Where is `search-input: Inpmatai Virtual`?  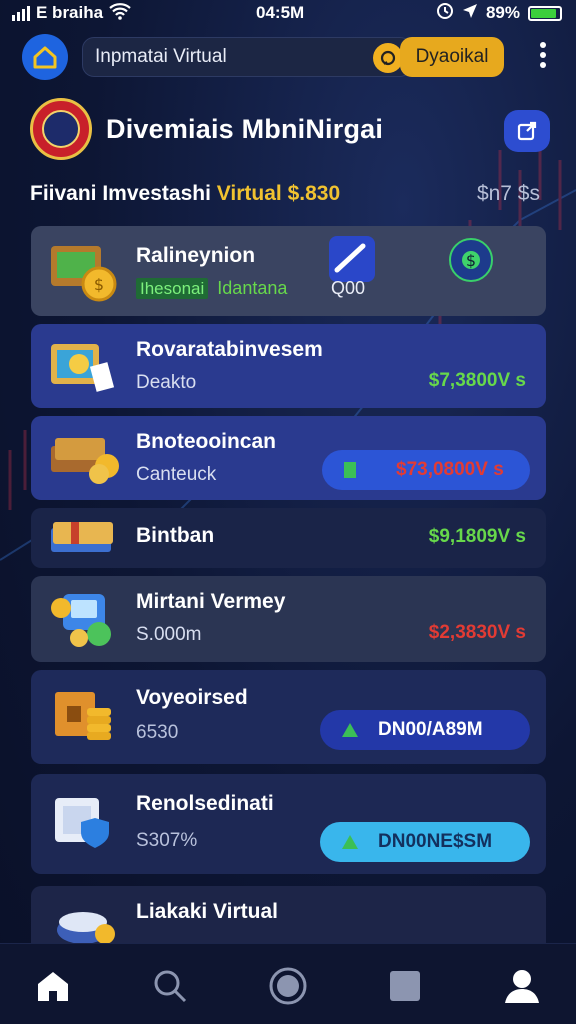 search-input: Inpmatai Virtual is located at coordinates (247, 57).